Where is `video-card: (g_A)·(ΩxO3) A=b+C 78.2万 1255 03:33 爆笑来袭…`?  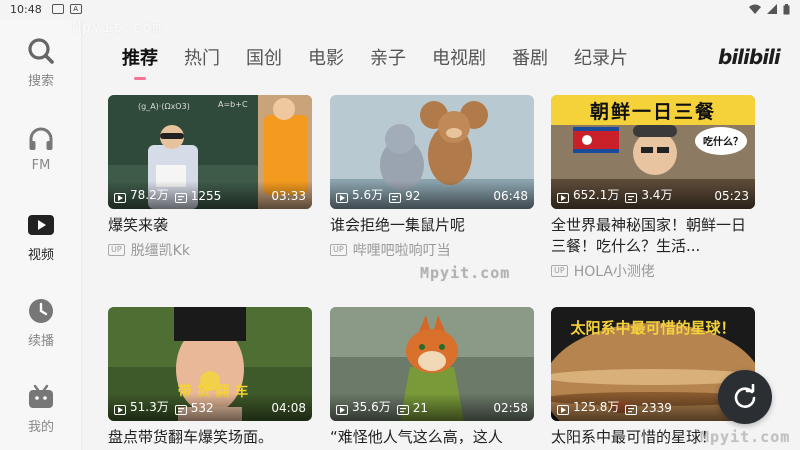
video-card: (g_A)·(ΩxO3) A=b+C 78.2万 1255 03:33 爆笑来袭… is located at coordinates (210, 177).